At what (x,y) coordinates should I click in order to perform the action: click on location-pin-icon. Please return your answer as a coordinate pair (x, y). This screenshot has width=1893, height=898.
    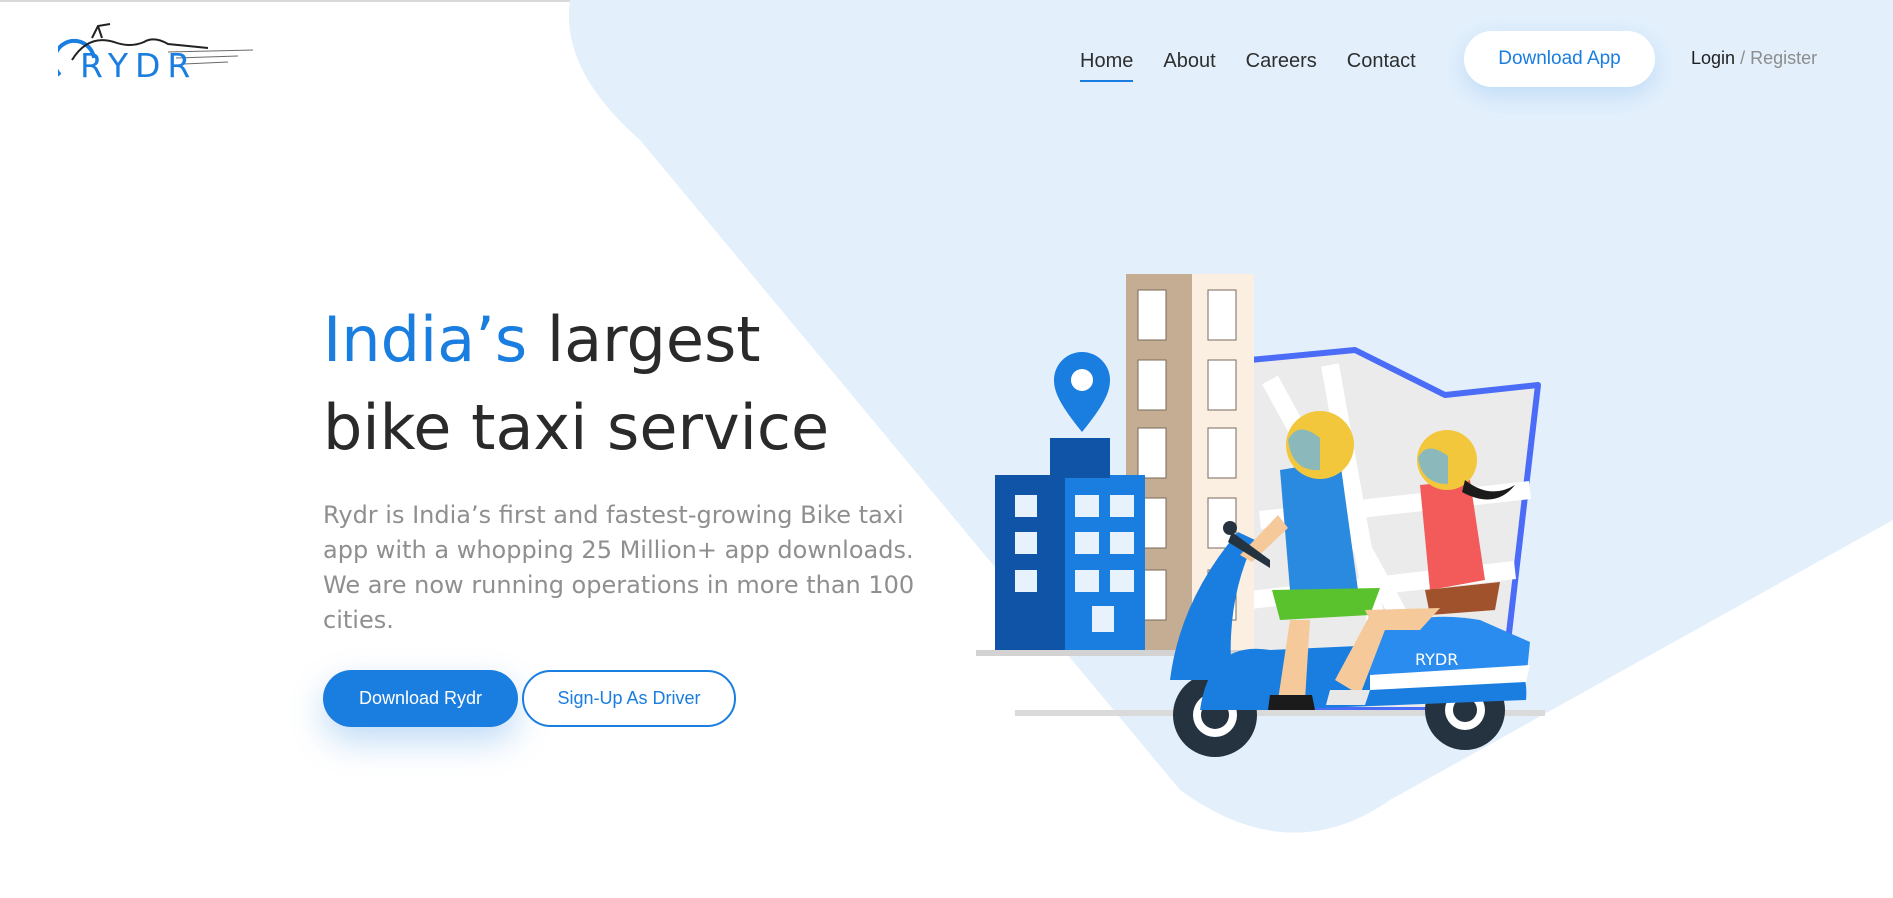
    Looking at the image, I should click on (1082, 392).